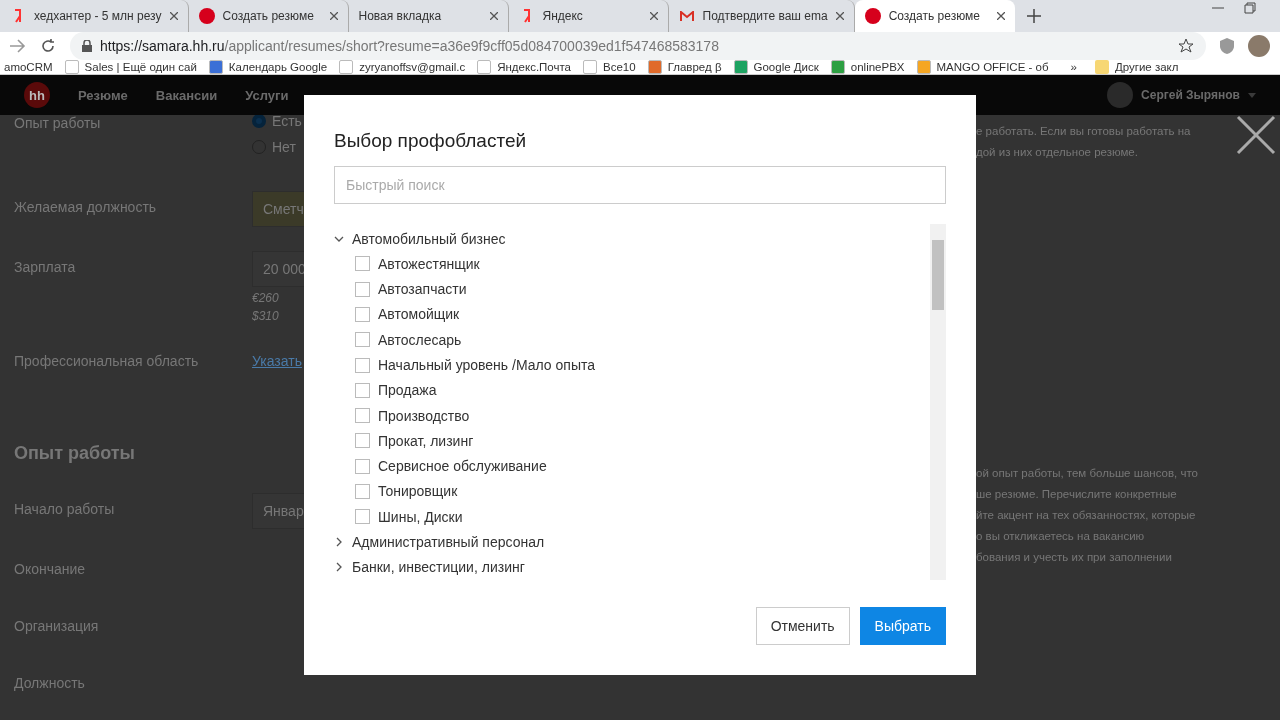  What do you see at coordinates (87, 46) in the screenshot?
I see `lock-icon` at bounding box center [87, 46].